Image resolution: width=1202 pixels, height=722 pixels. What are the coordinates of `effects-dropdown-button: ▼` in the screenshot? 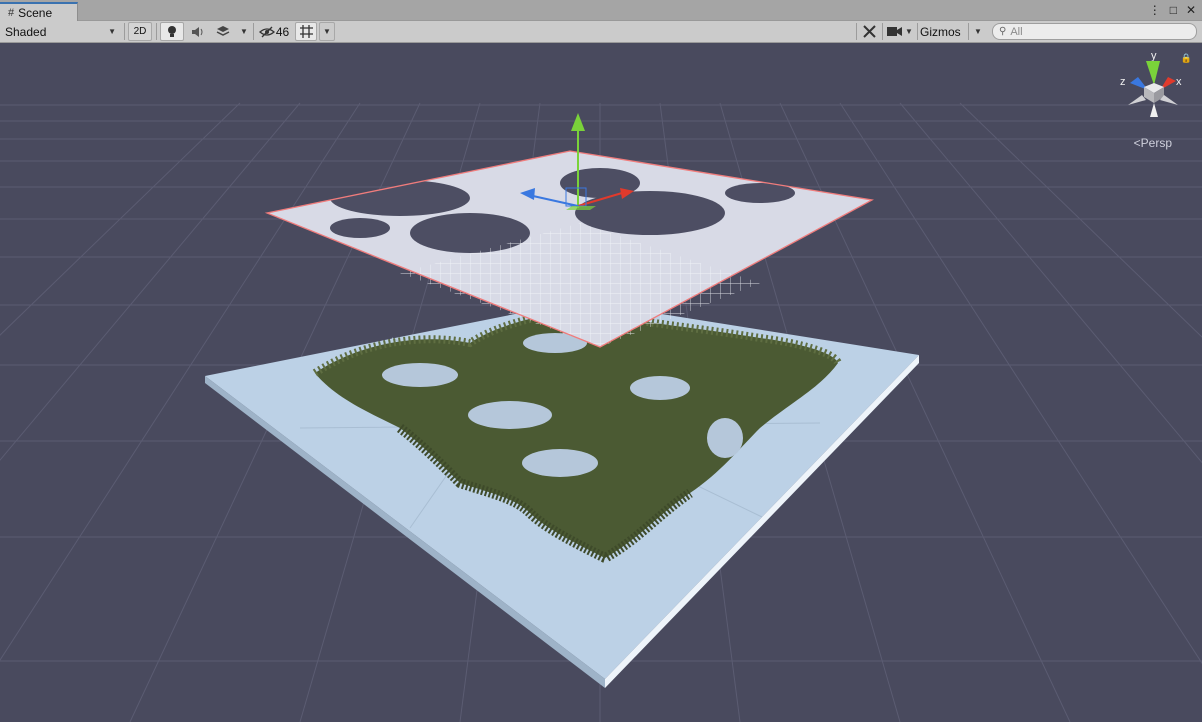 It's located at (244, 31).